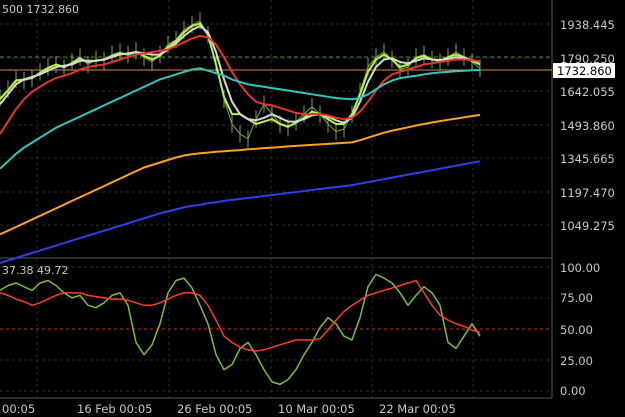 The height and width of the screenshot is (417, 625). Describe the element at coordinates (587, 193) in the screenshot. I see `price-tick-label: 1197.470` at that location.